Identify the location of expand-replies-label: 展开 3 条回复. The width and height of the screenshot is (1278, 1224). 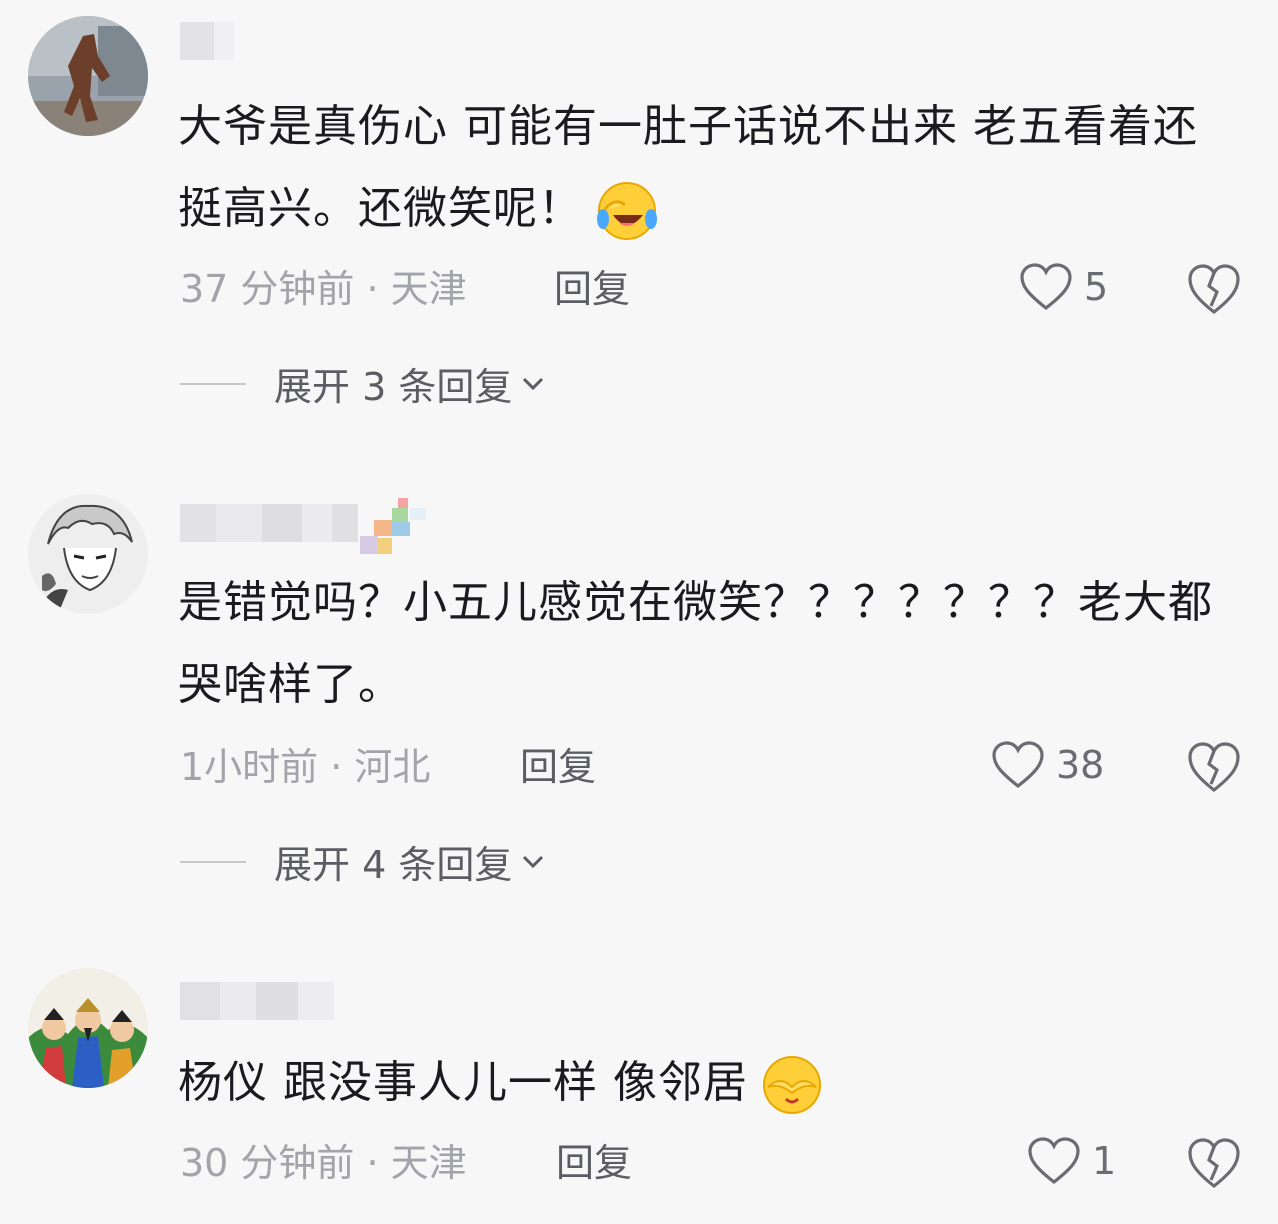
(393, 387).